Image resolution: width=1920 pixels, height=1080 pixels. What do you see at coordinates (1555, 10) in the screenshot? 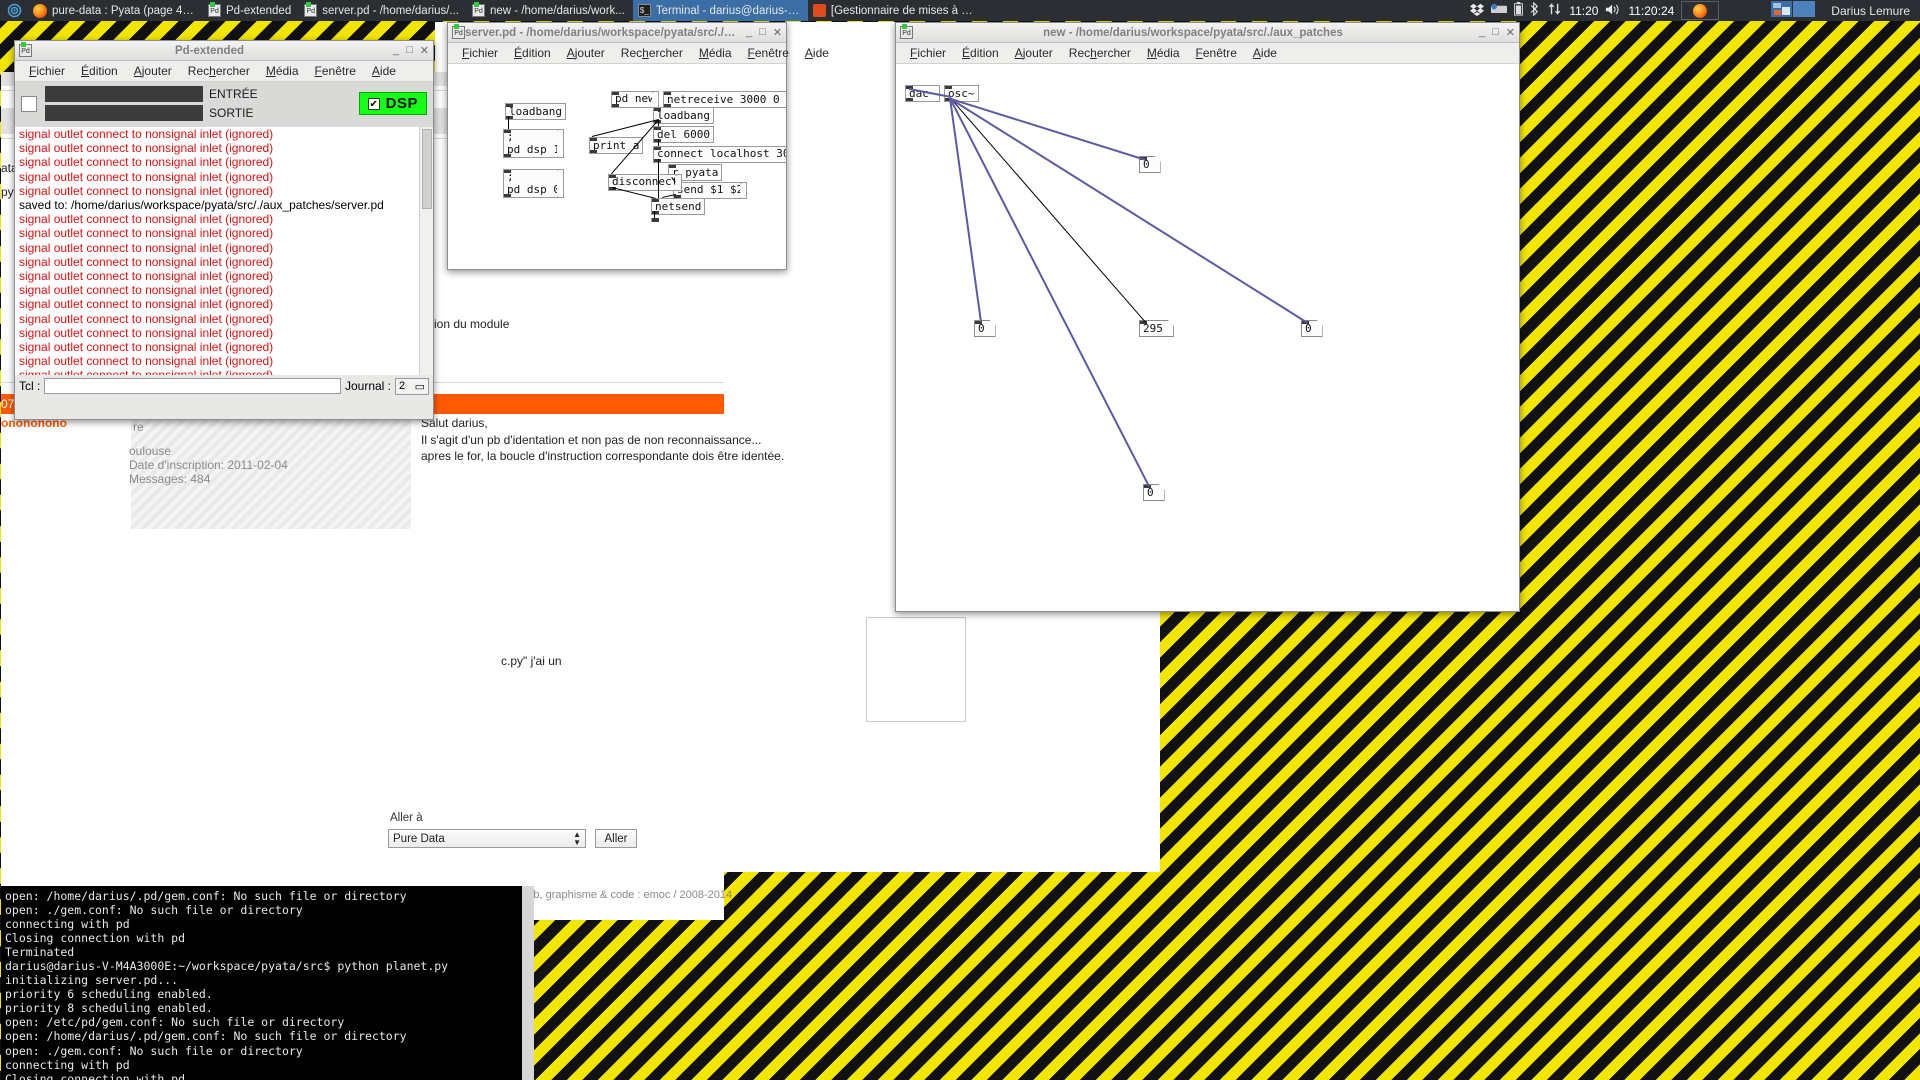
I see `network-icon` at bounding box center [1555, 10].